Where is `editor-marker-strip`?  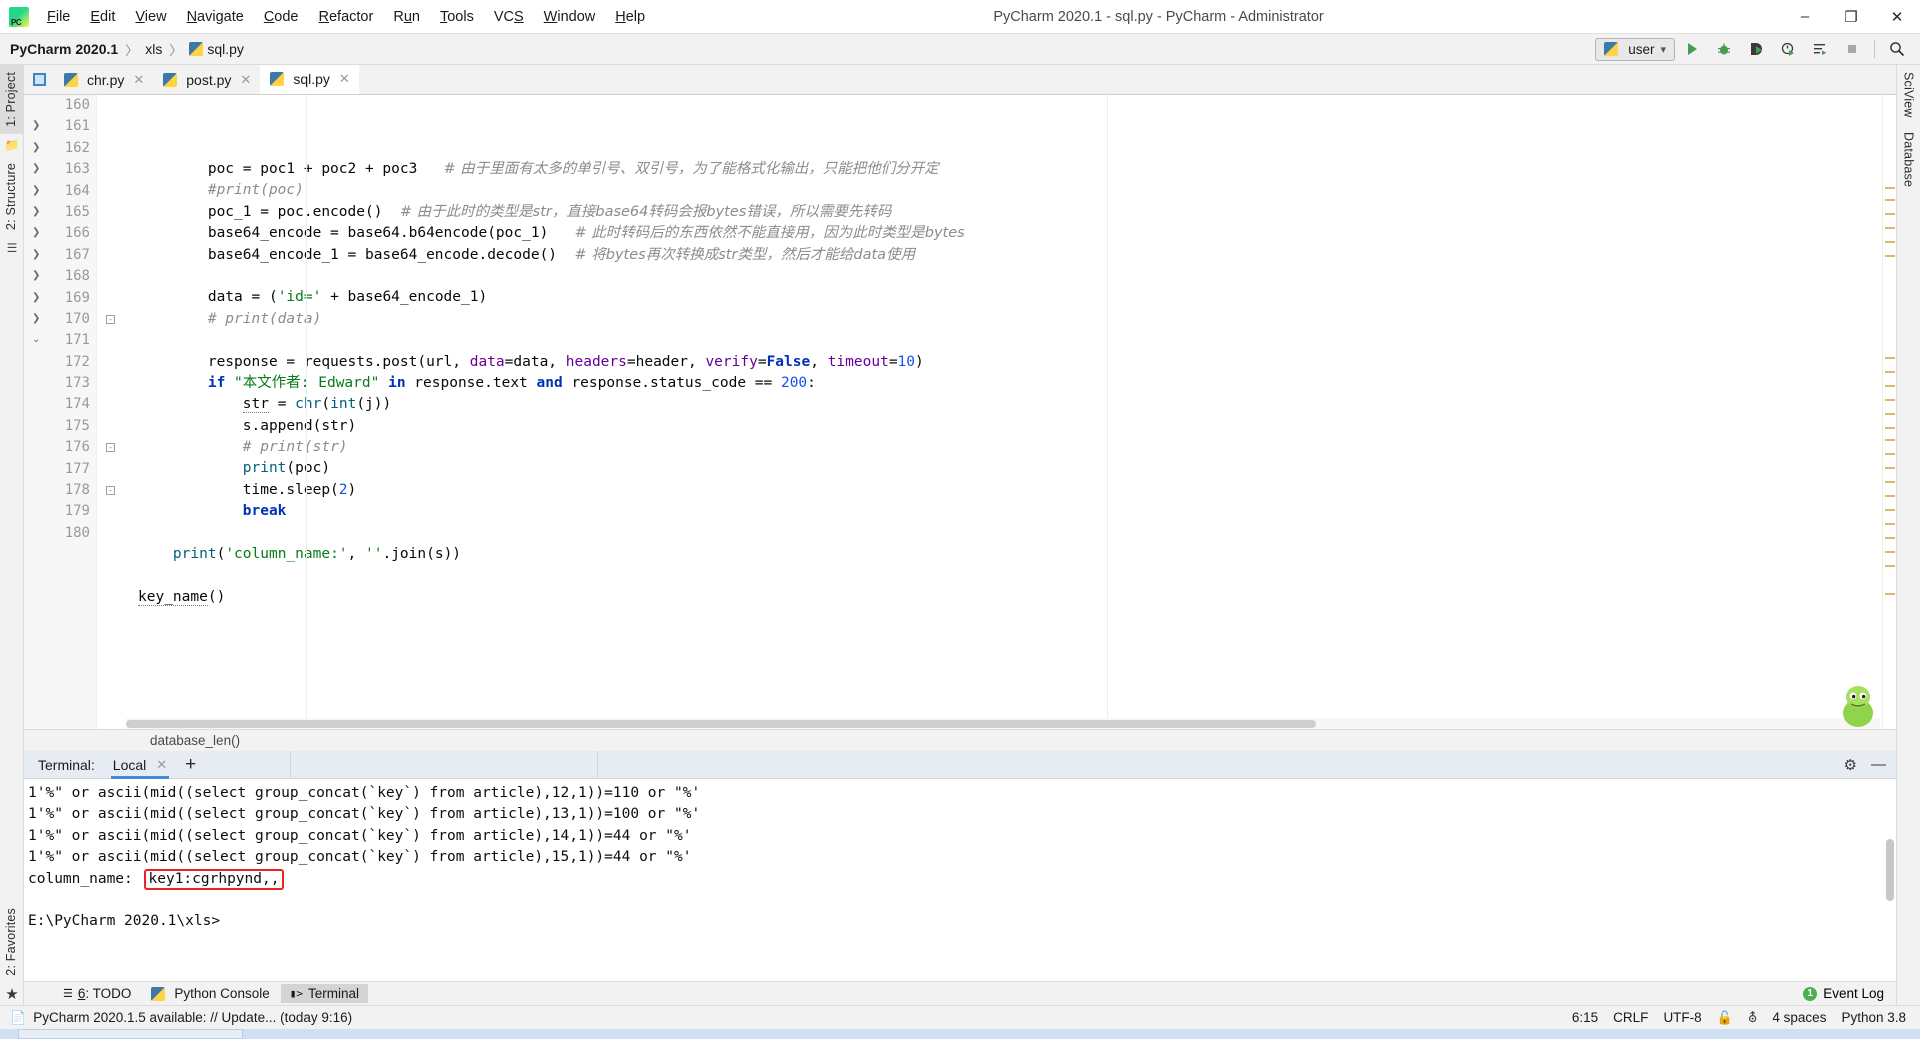 editor-marker-strip is located at coordinates (1889, 412).